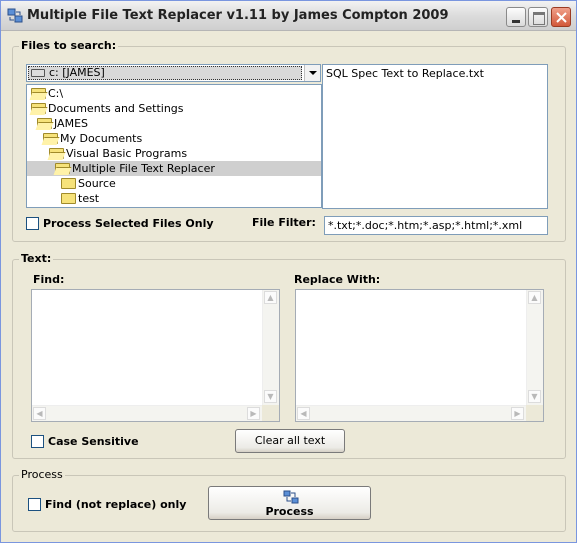 The image size is (577, 543). I want to click on directory-label: test, so click(89, 198).